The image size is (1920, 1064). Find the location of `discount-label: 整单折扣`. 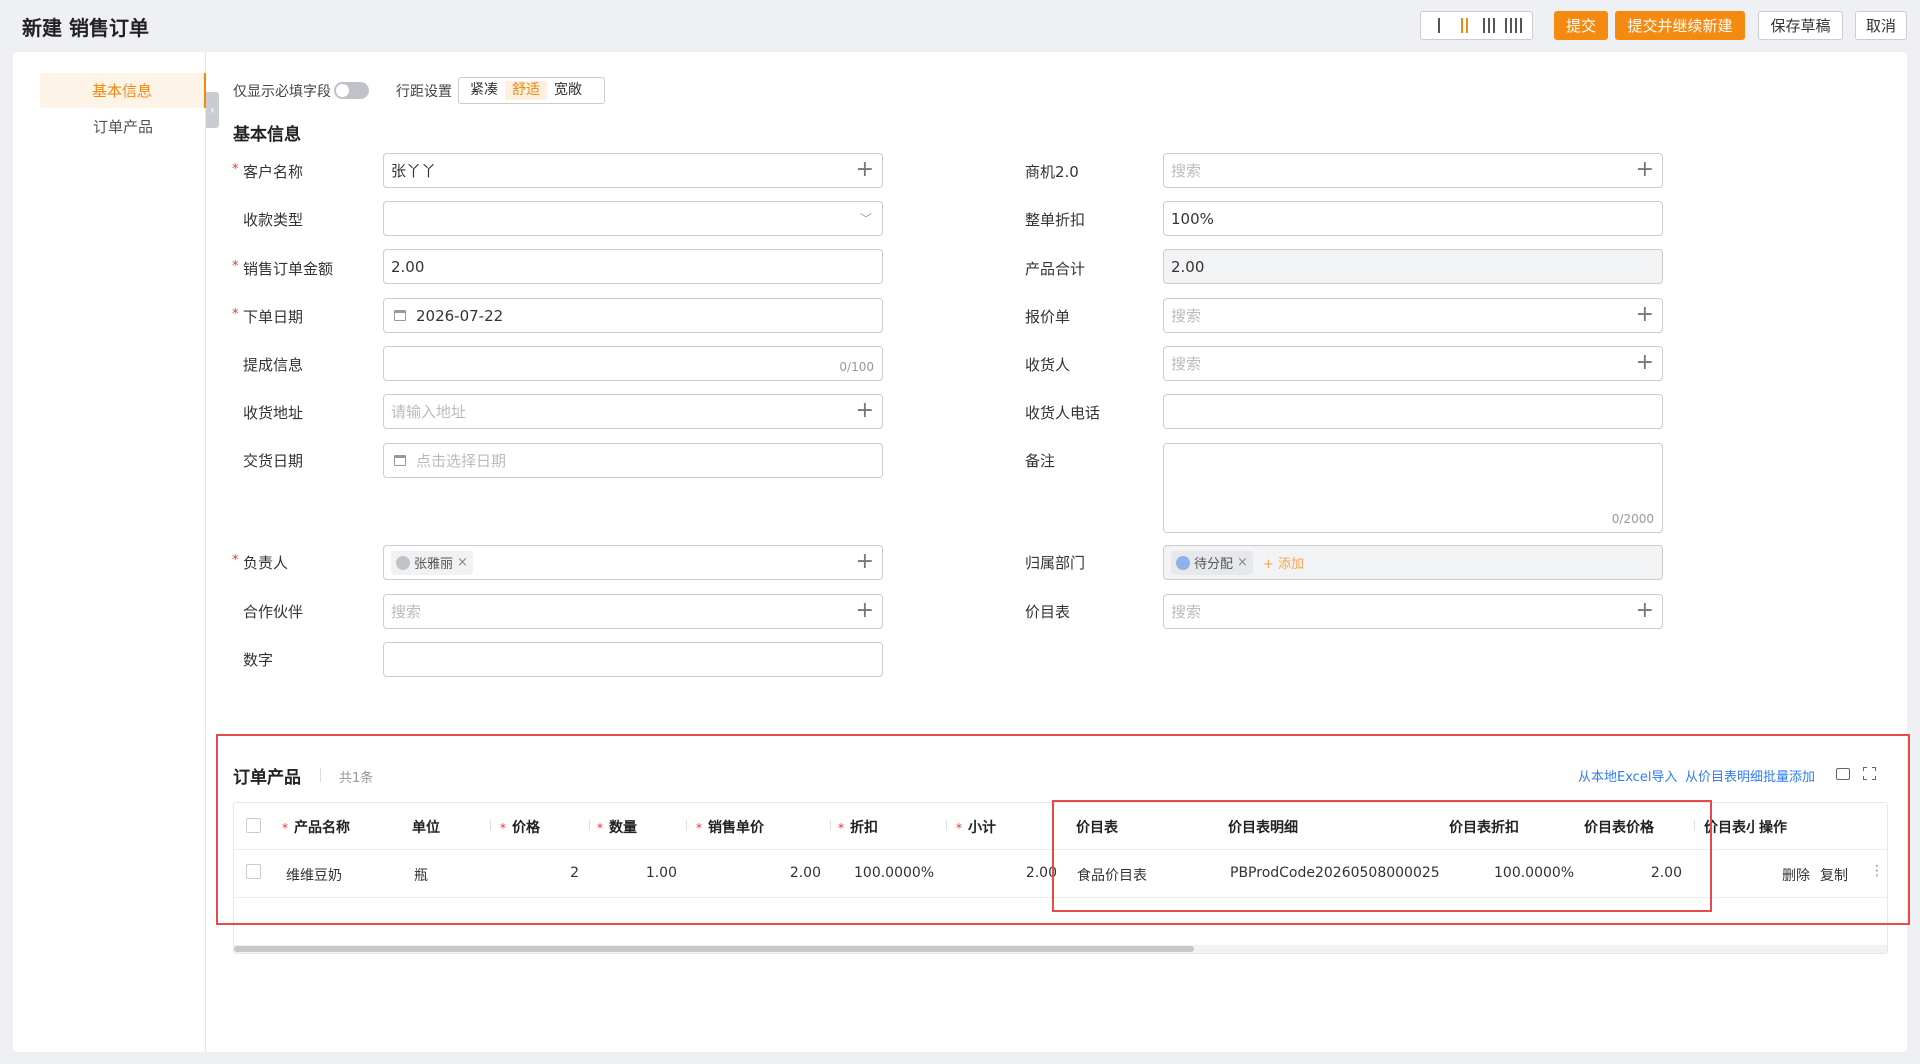

discount-label: 整单折扣 is located at coordinates (1055, 220).